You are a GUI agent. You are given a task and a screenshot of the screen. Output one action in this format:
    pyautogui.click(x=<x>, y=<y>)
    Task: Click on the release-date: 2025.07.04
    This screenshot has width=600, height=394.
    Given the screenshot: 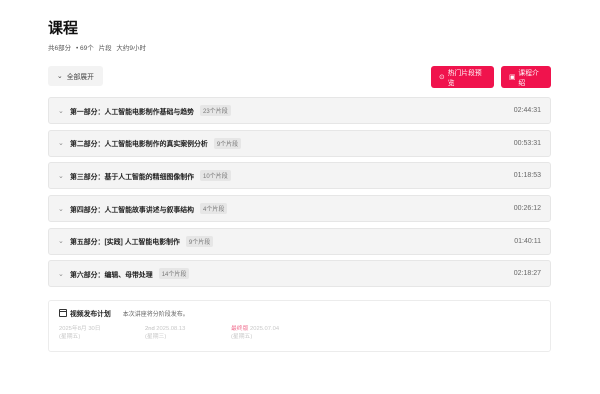 What is the action you would take?
    pyautogui.click(x=265, y=329)
    